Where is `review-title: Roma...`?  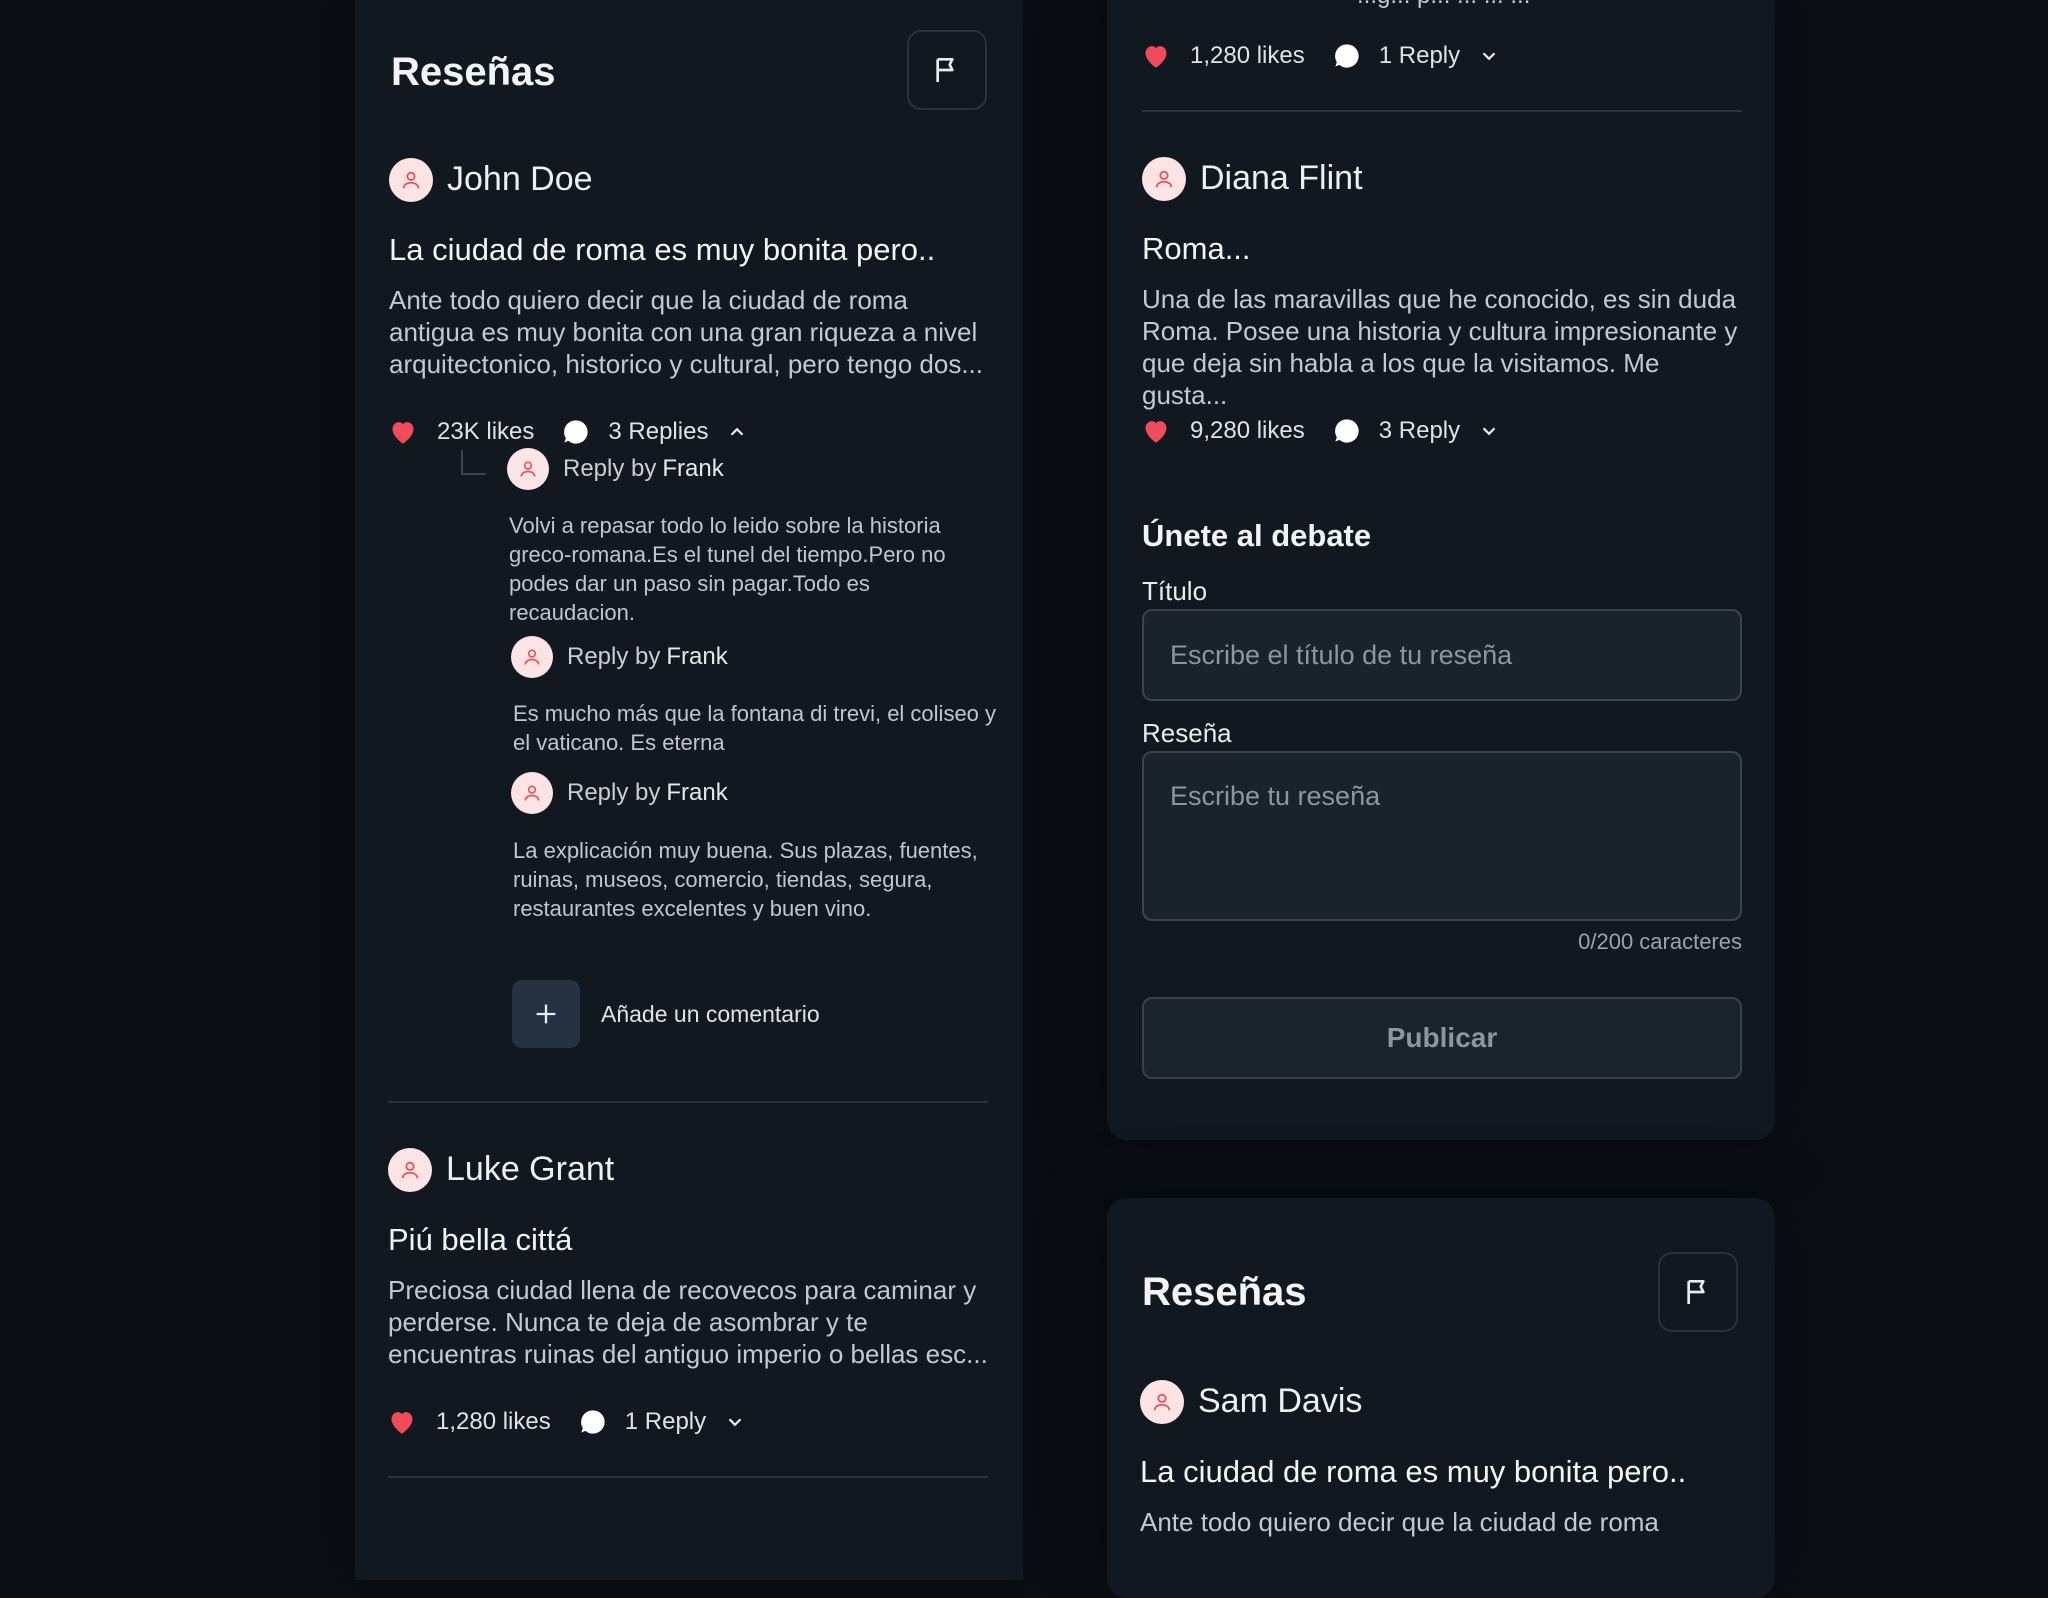 review-title: Roma... is located at coordinates (1196, 248).